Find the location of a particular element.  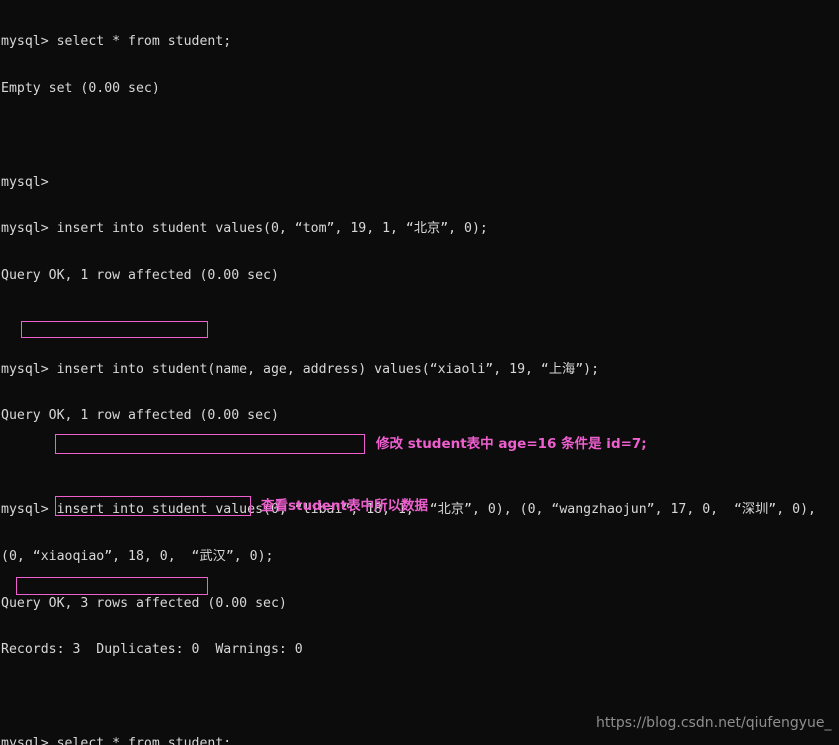

terminal-line: Empty set (0.00 sec) is located at coordinates (80, 88).